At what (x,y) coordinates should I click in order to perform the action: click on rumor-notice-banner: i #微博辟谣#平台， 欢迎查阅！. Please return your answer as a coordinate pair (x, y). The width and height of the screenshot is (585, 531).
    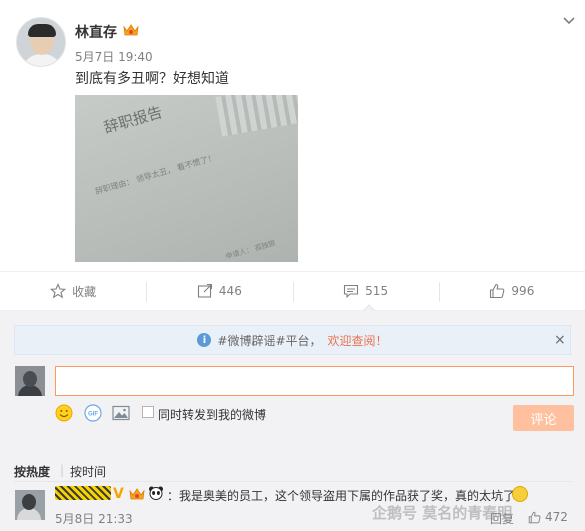
    Looking at the image, I should click on (292, 340).